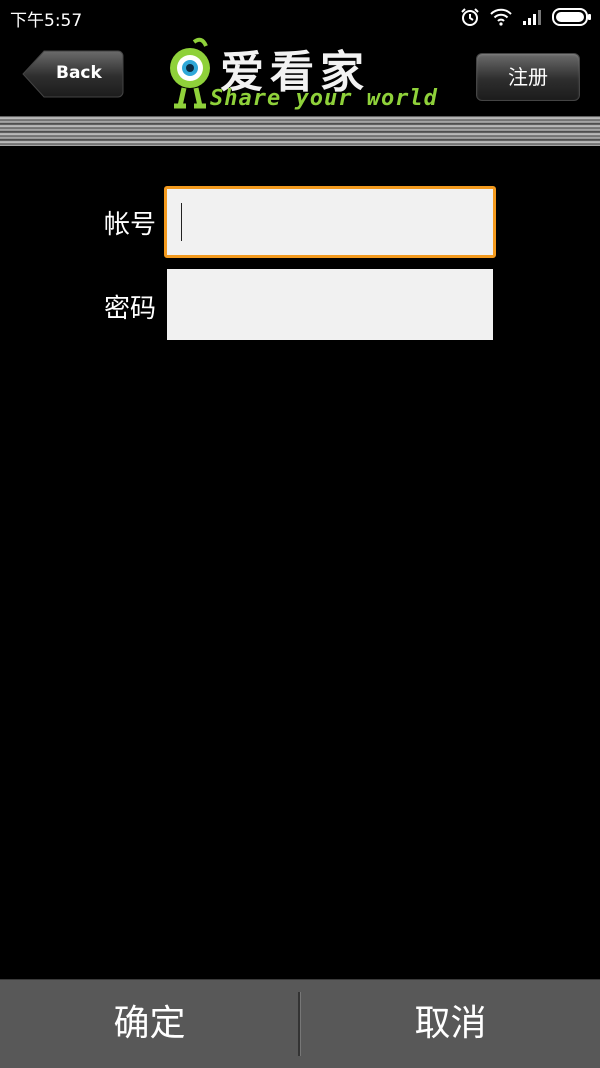 The image size is (600, 1068). I want to click on status-icons, so click(526, 17).